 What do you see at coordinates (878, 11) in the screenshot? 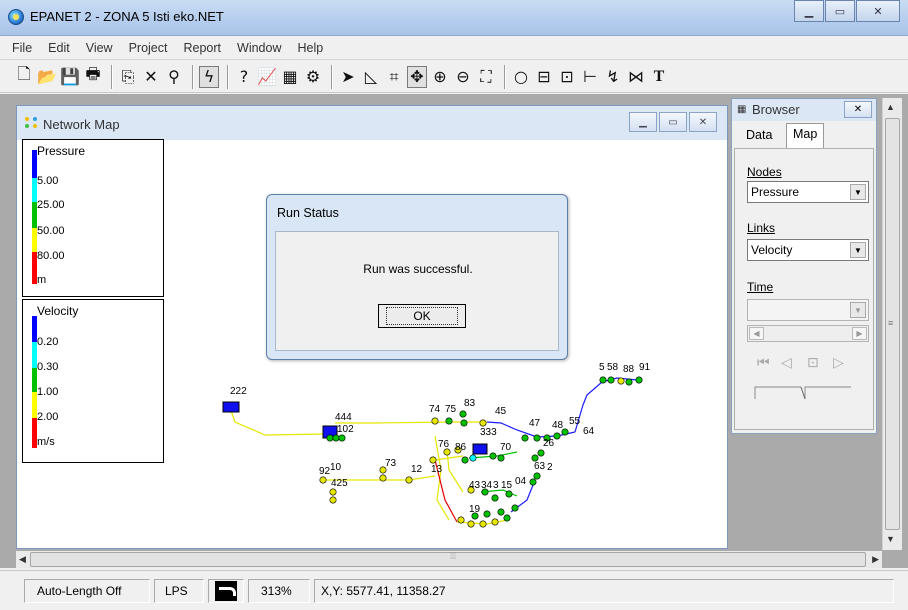
I see `close-button: ✕` at bounding box center [878, 11].